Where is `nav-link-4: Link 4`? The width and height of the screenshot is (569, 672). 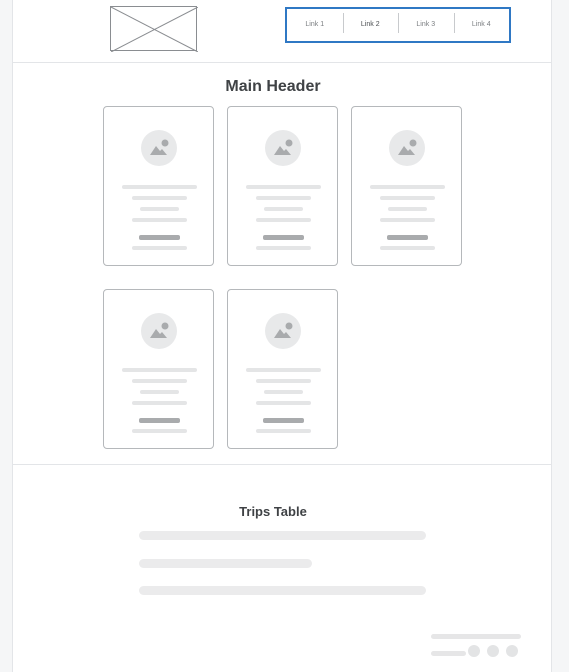
nav-link-4: Link 4 is located at coordinates (481, 25).